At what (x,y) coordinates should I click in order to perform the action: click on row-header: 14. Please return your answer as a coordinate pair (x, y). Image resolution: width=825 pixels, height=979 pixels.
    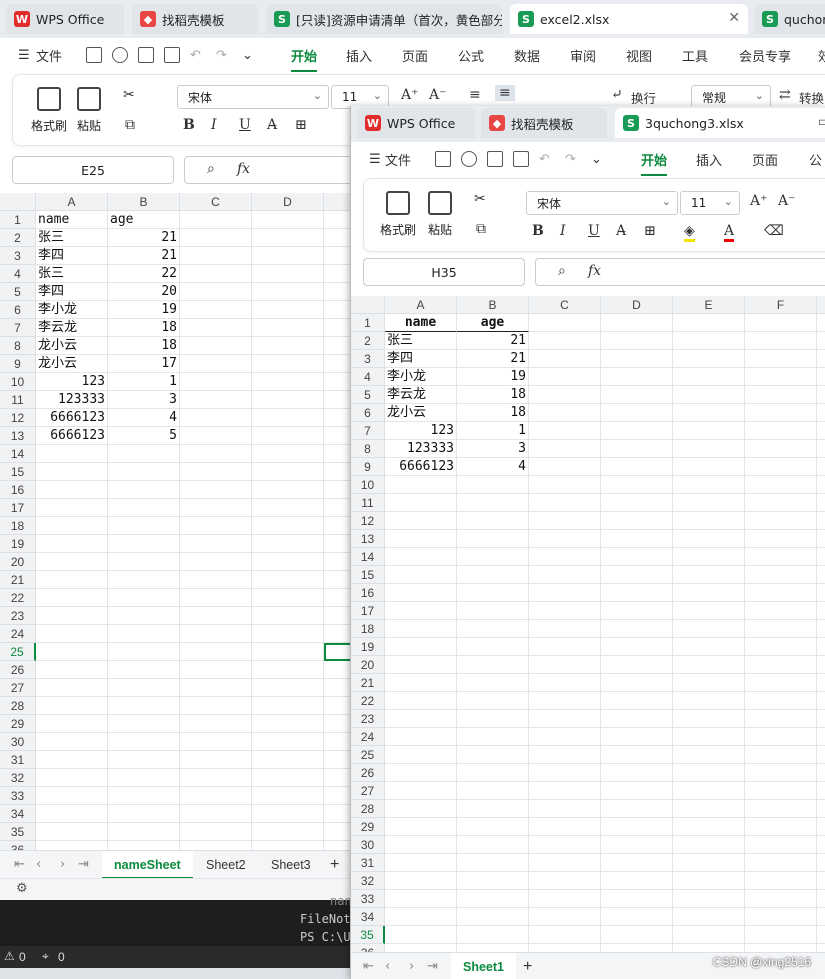
    Looking at the image, I should click on (368, 557).